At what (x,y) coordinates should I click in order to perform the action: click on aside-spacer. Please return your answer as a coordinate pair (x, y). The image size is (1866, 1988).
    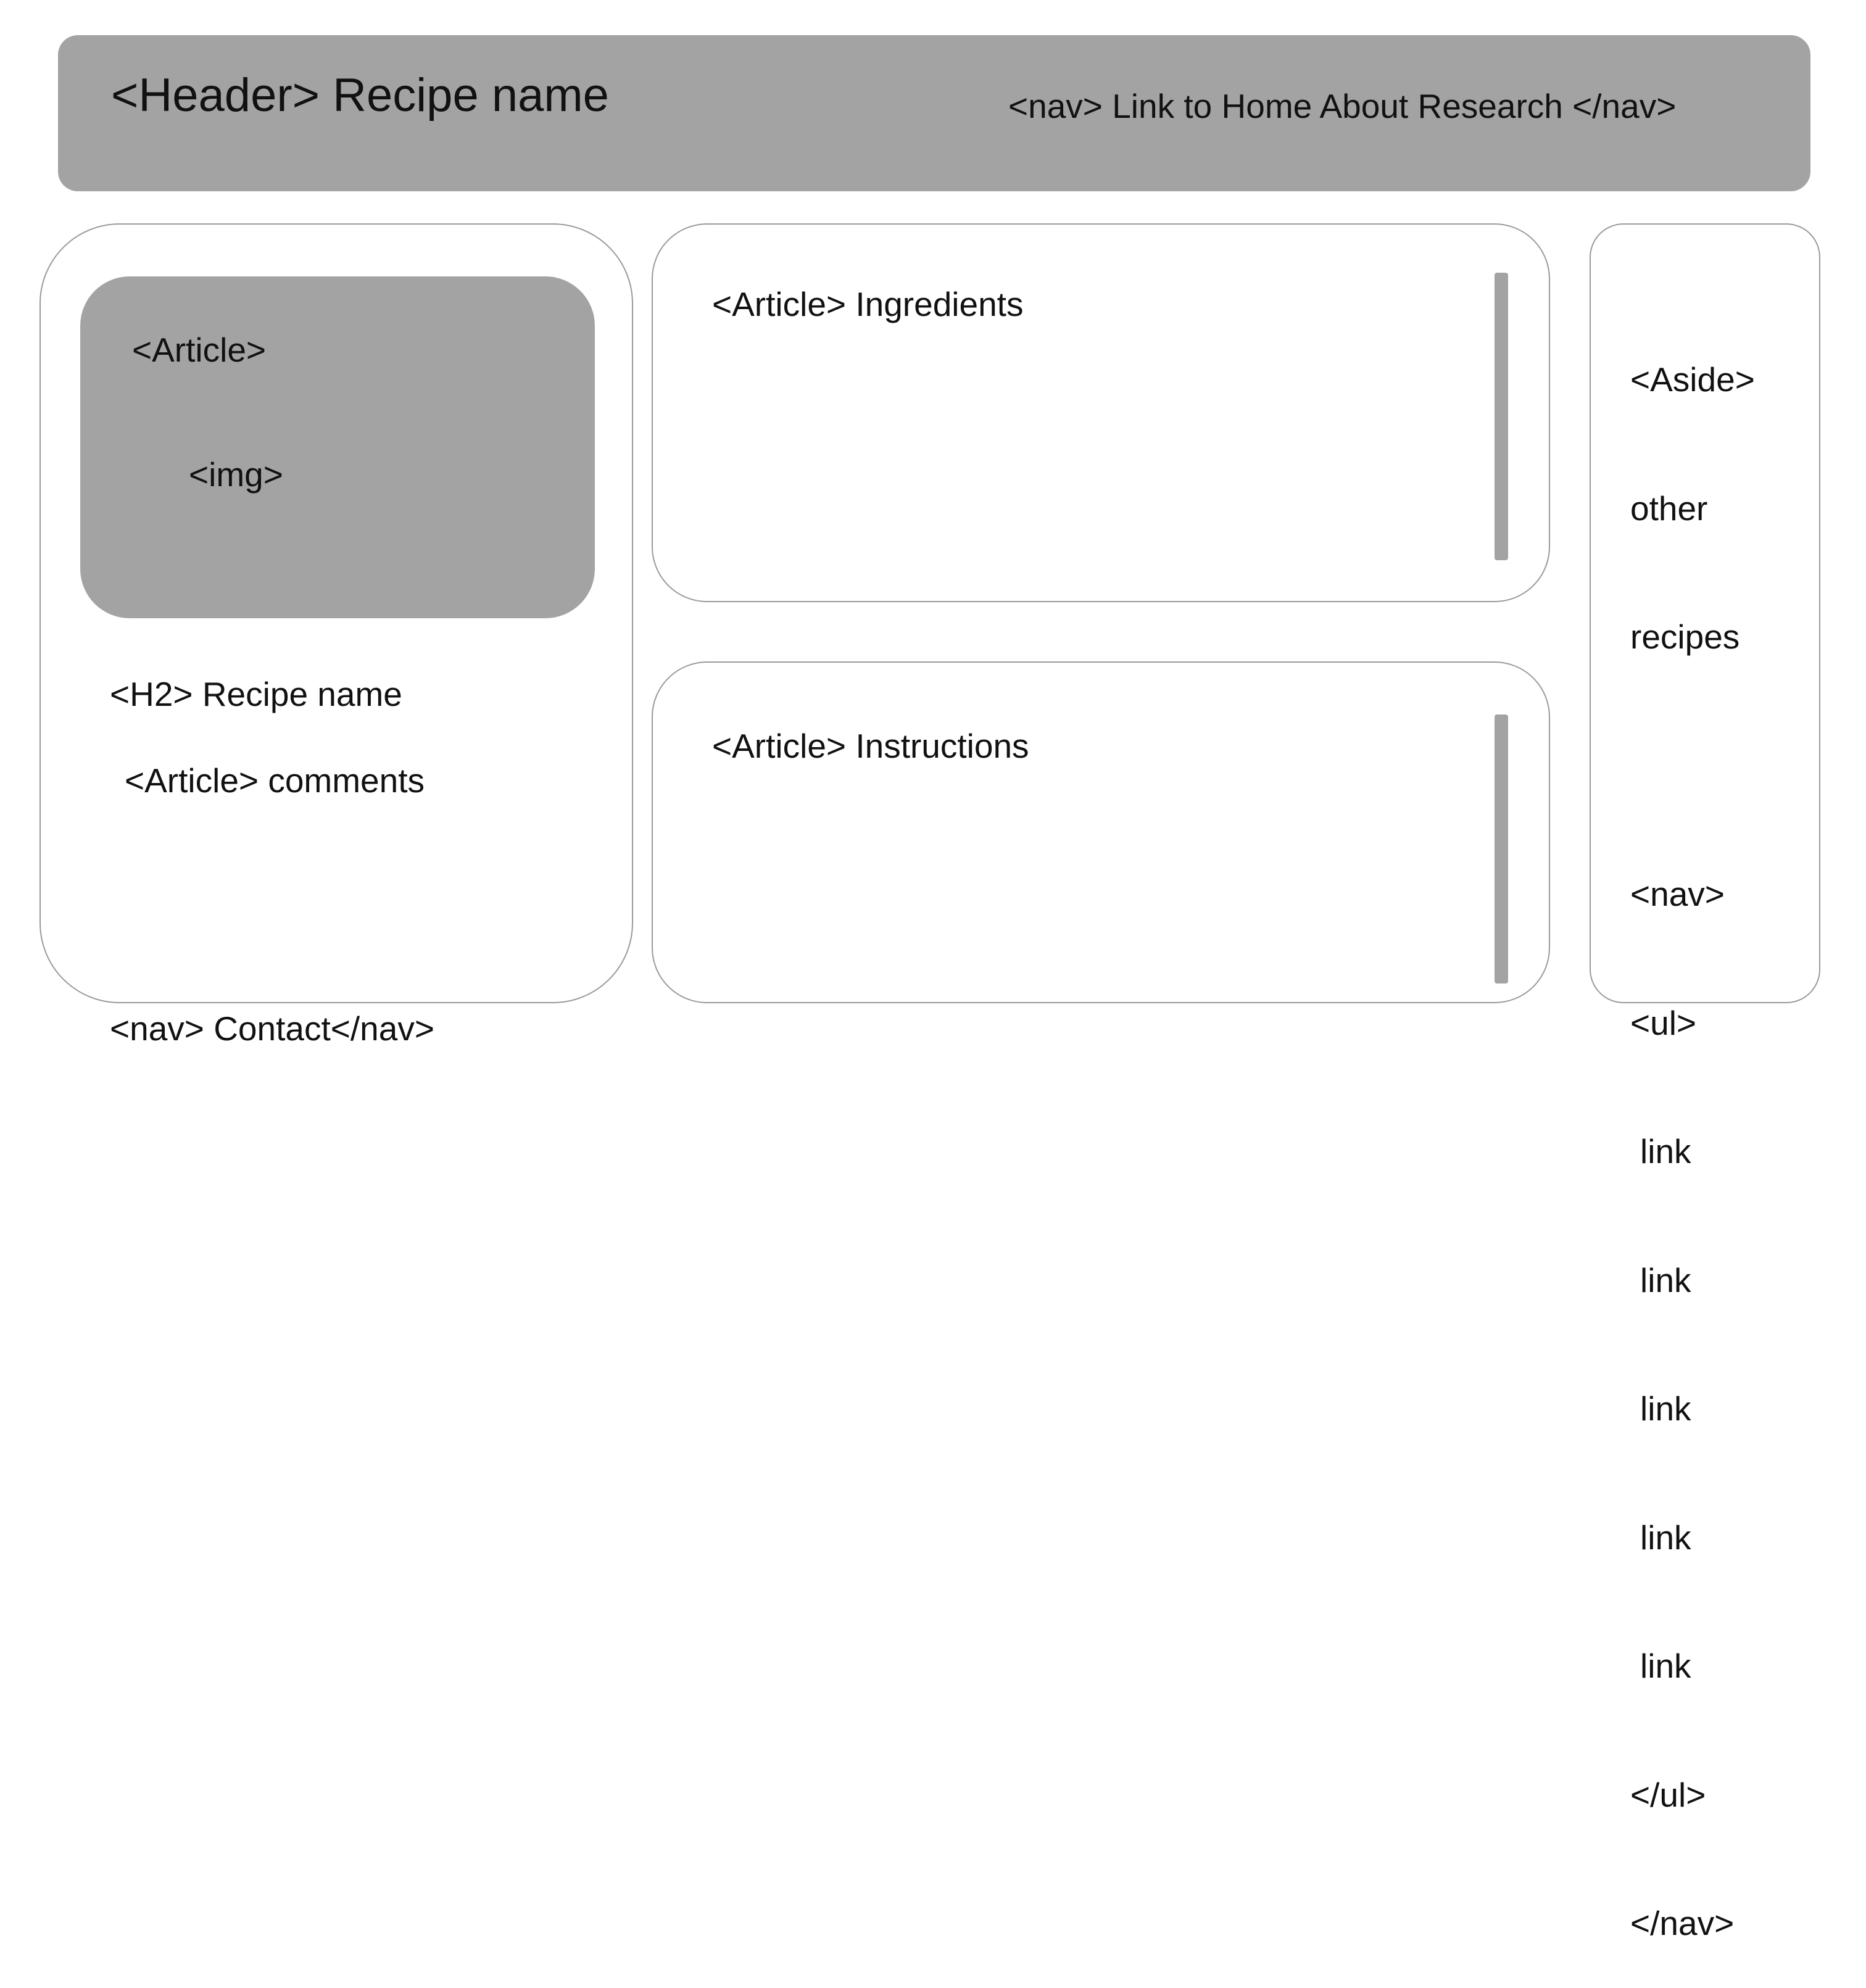
    Looking at the image, I should click on (1693, 766).